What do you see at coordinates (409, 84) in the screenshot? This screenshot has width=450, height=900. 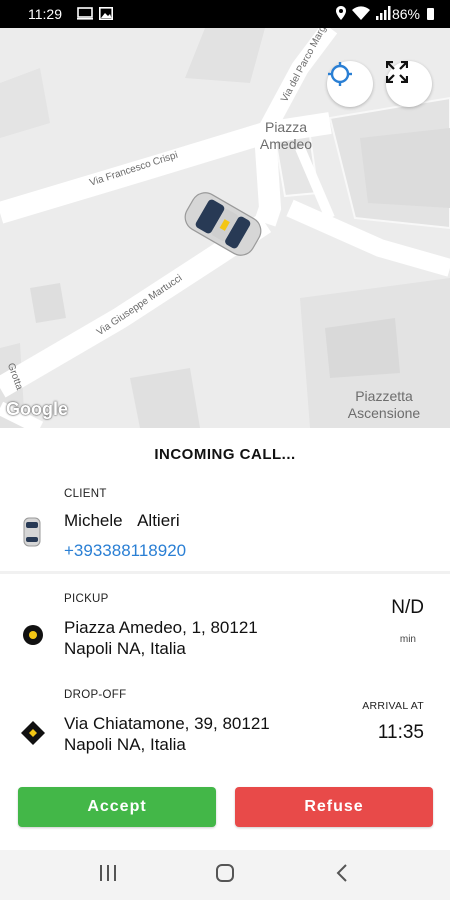 I see `fullscreen-button` at bounding box center [409, 84].